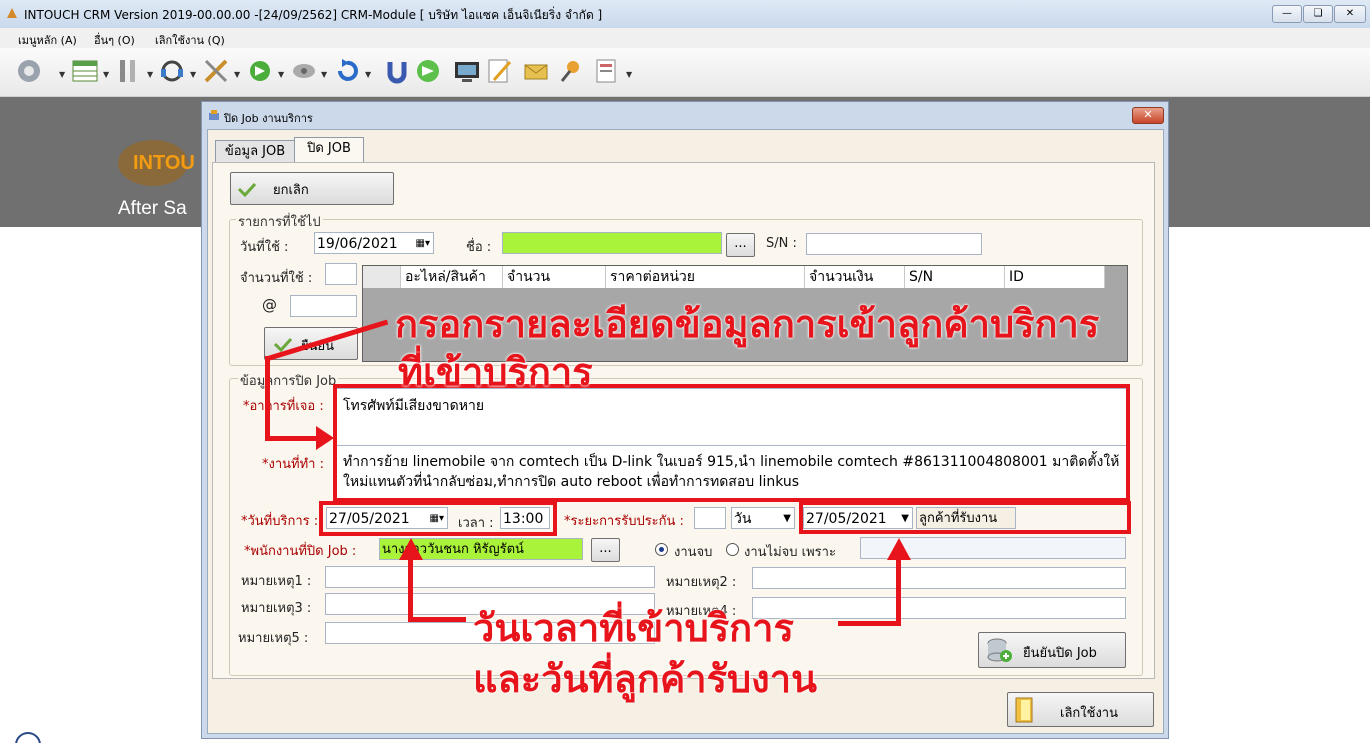 This screenshot has height=743, width=1370. Describe the element at coordinates (292, 438) in the screenshot. I see `annotation-arrow-horizontal` at that location.